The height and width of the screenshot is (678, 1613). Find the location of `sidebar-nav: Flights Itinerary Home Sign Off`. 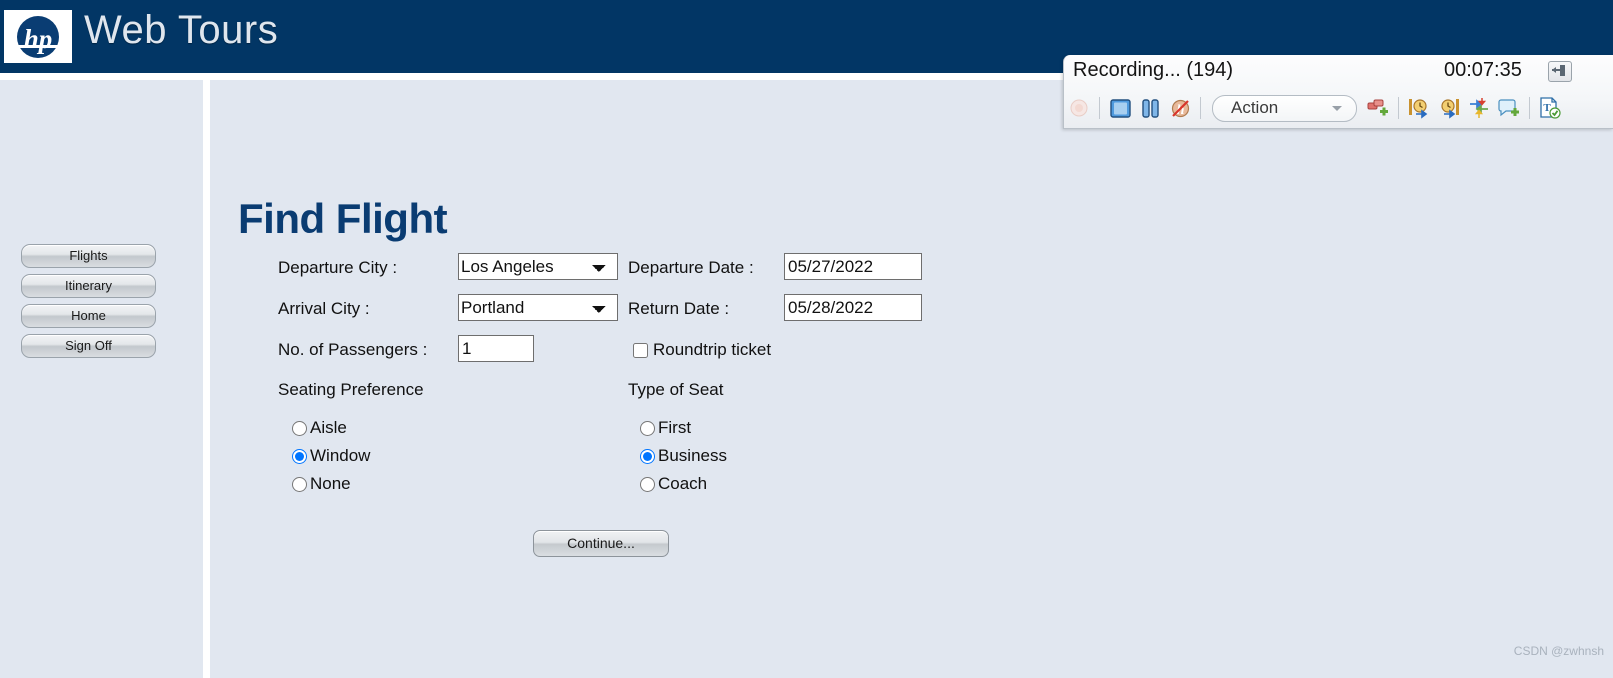

sidebar-nav: Flights Itinerary Home Sign Off is located at coordinates (88, 304).